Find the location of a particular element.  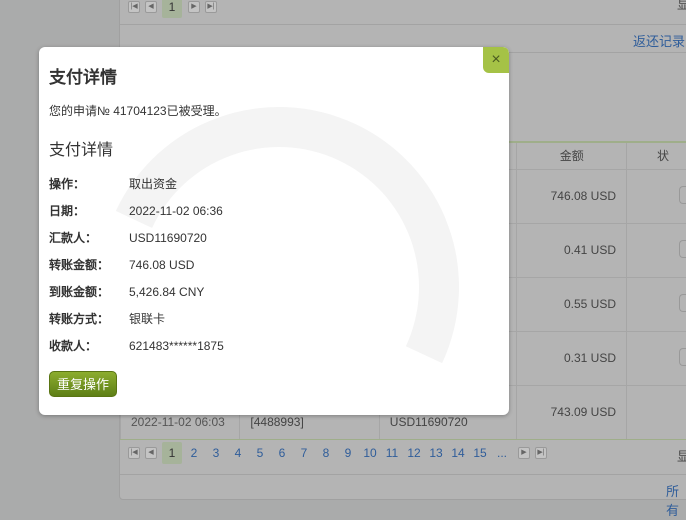

field-value: 621483******1875 is located at coordinates (176, 346).